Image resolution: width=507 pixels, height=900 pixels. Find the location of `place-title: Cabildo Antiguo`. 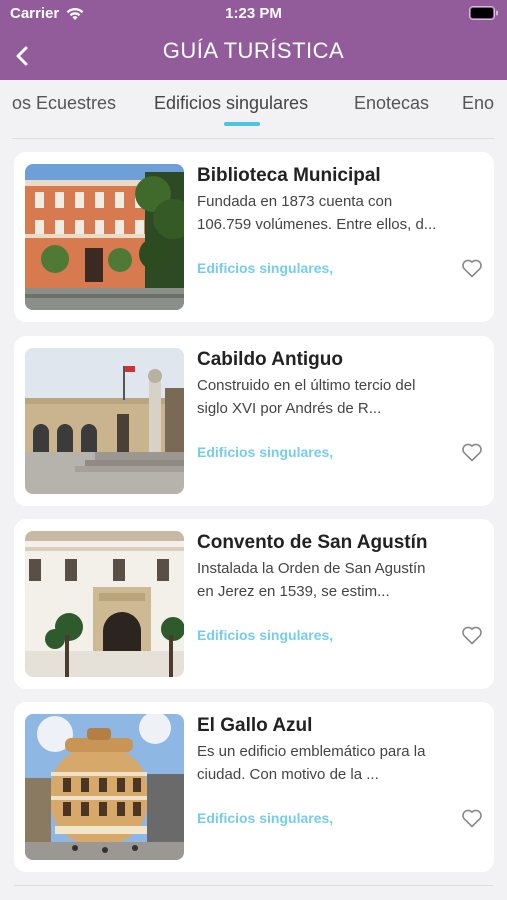

place-title: Cabildo Antiguo is located at coordinates (270, 359).